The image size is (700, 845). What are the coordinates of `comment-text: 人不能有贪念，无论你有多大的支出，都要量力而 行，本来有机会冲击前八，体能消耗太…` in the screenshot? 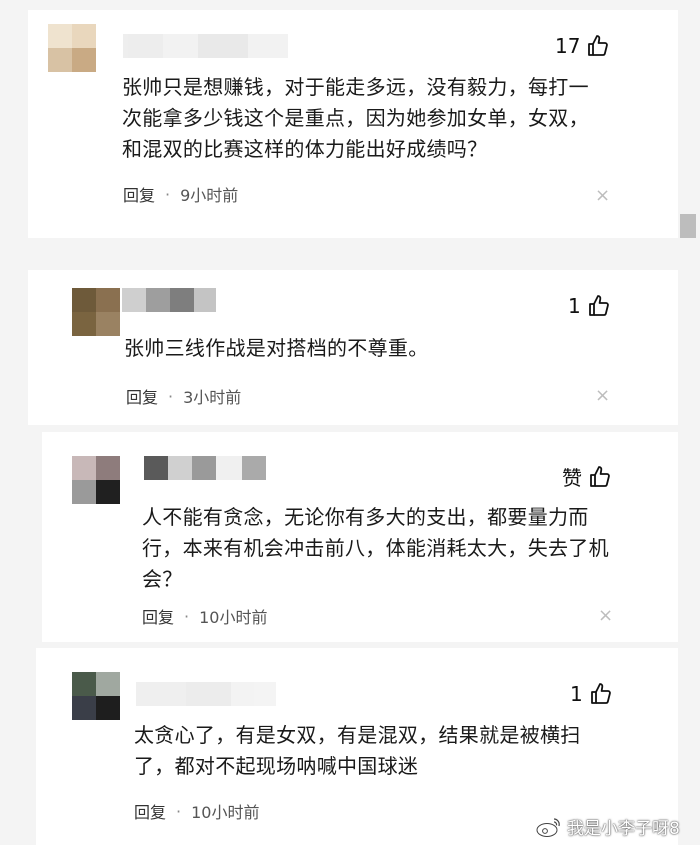 It's located at (375, 548).